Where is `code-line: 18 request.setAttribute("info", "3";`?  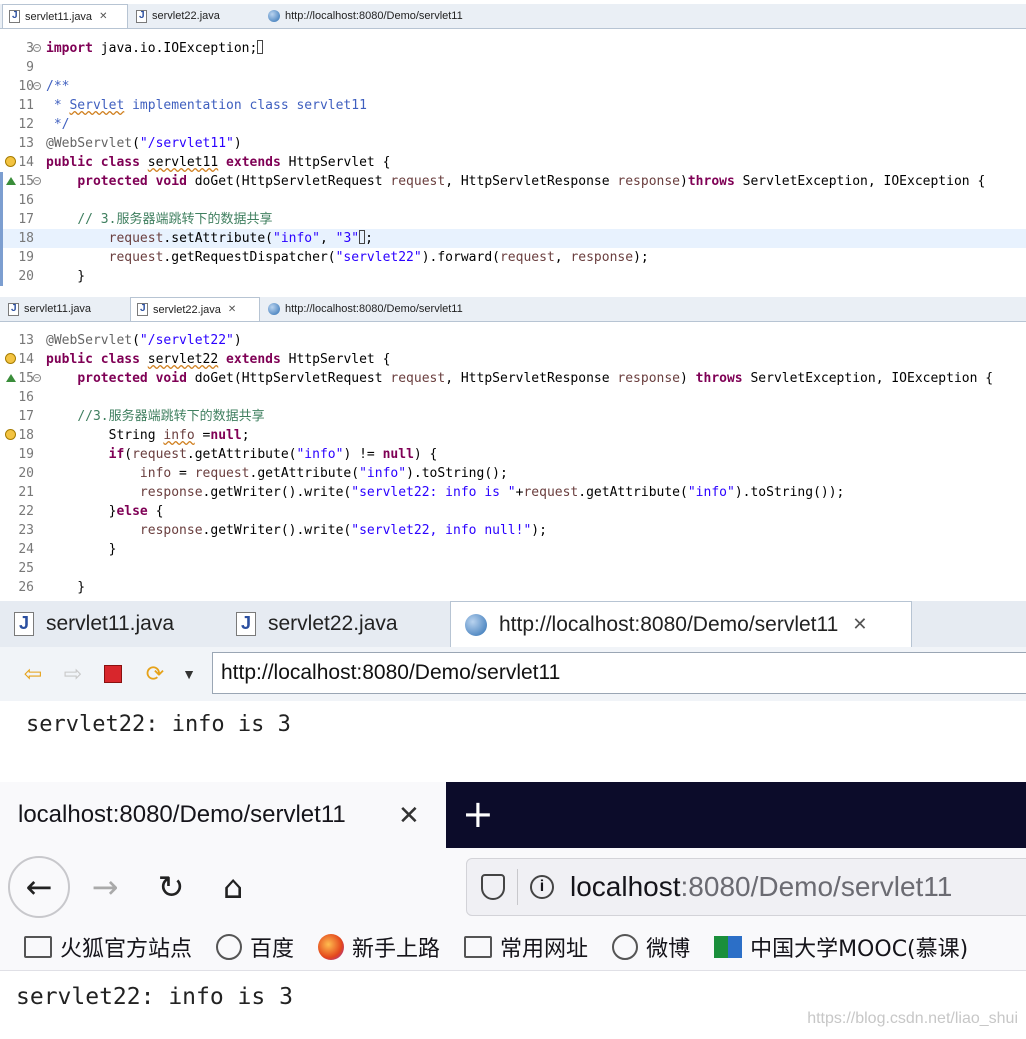 code-line: 18 request.setAttribute("info", "3"; is located at coordinates (513, 238).